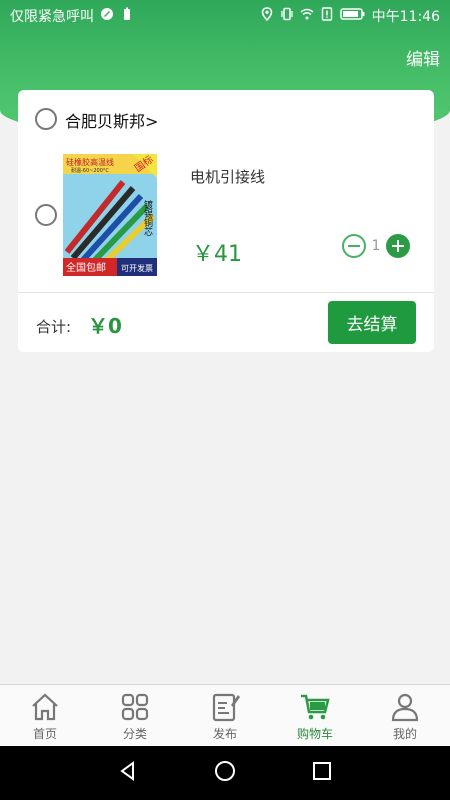 The image size is (450, 800). Describe the element at coordinates (423, 57) in the screenshot. I see `edit-button: 编辑` at that location.